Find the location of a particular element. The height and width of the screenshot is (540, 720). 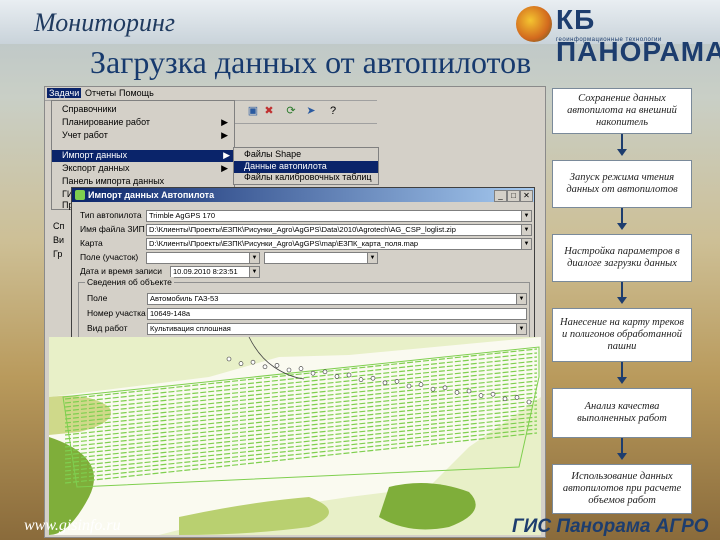

menu-item-directories: Справочники is located at coordinates (89, 110).